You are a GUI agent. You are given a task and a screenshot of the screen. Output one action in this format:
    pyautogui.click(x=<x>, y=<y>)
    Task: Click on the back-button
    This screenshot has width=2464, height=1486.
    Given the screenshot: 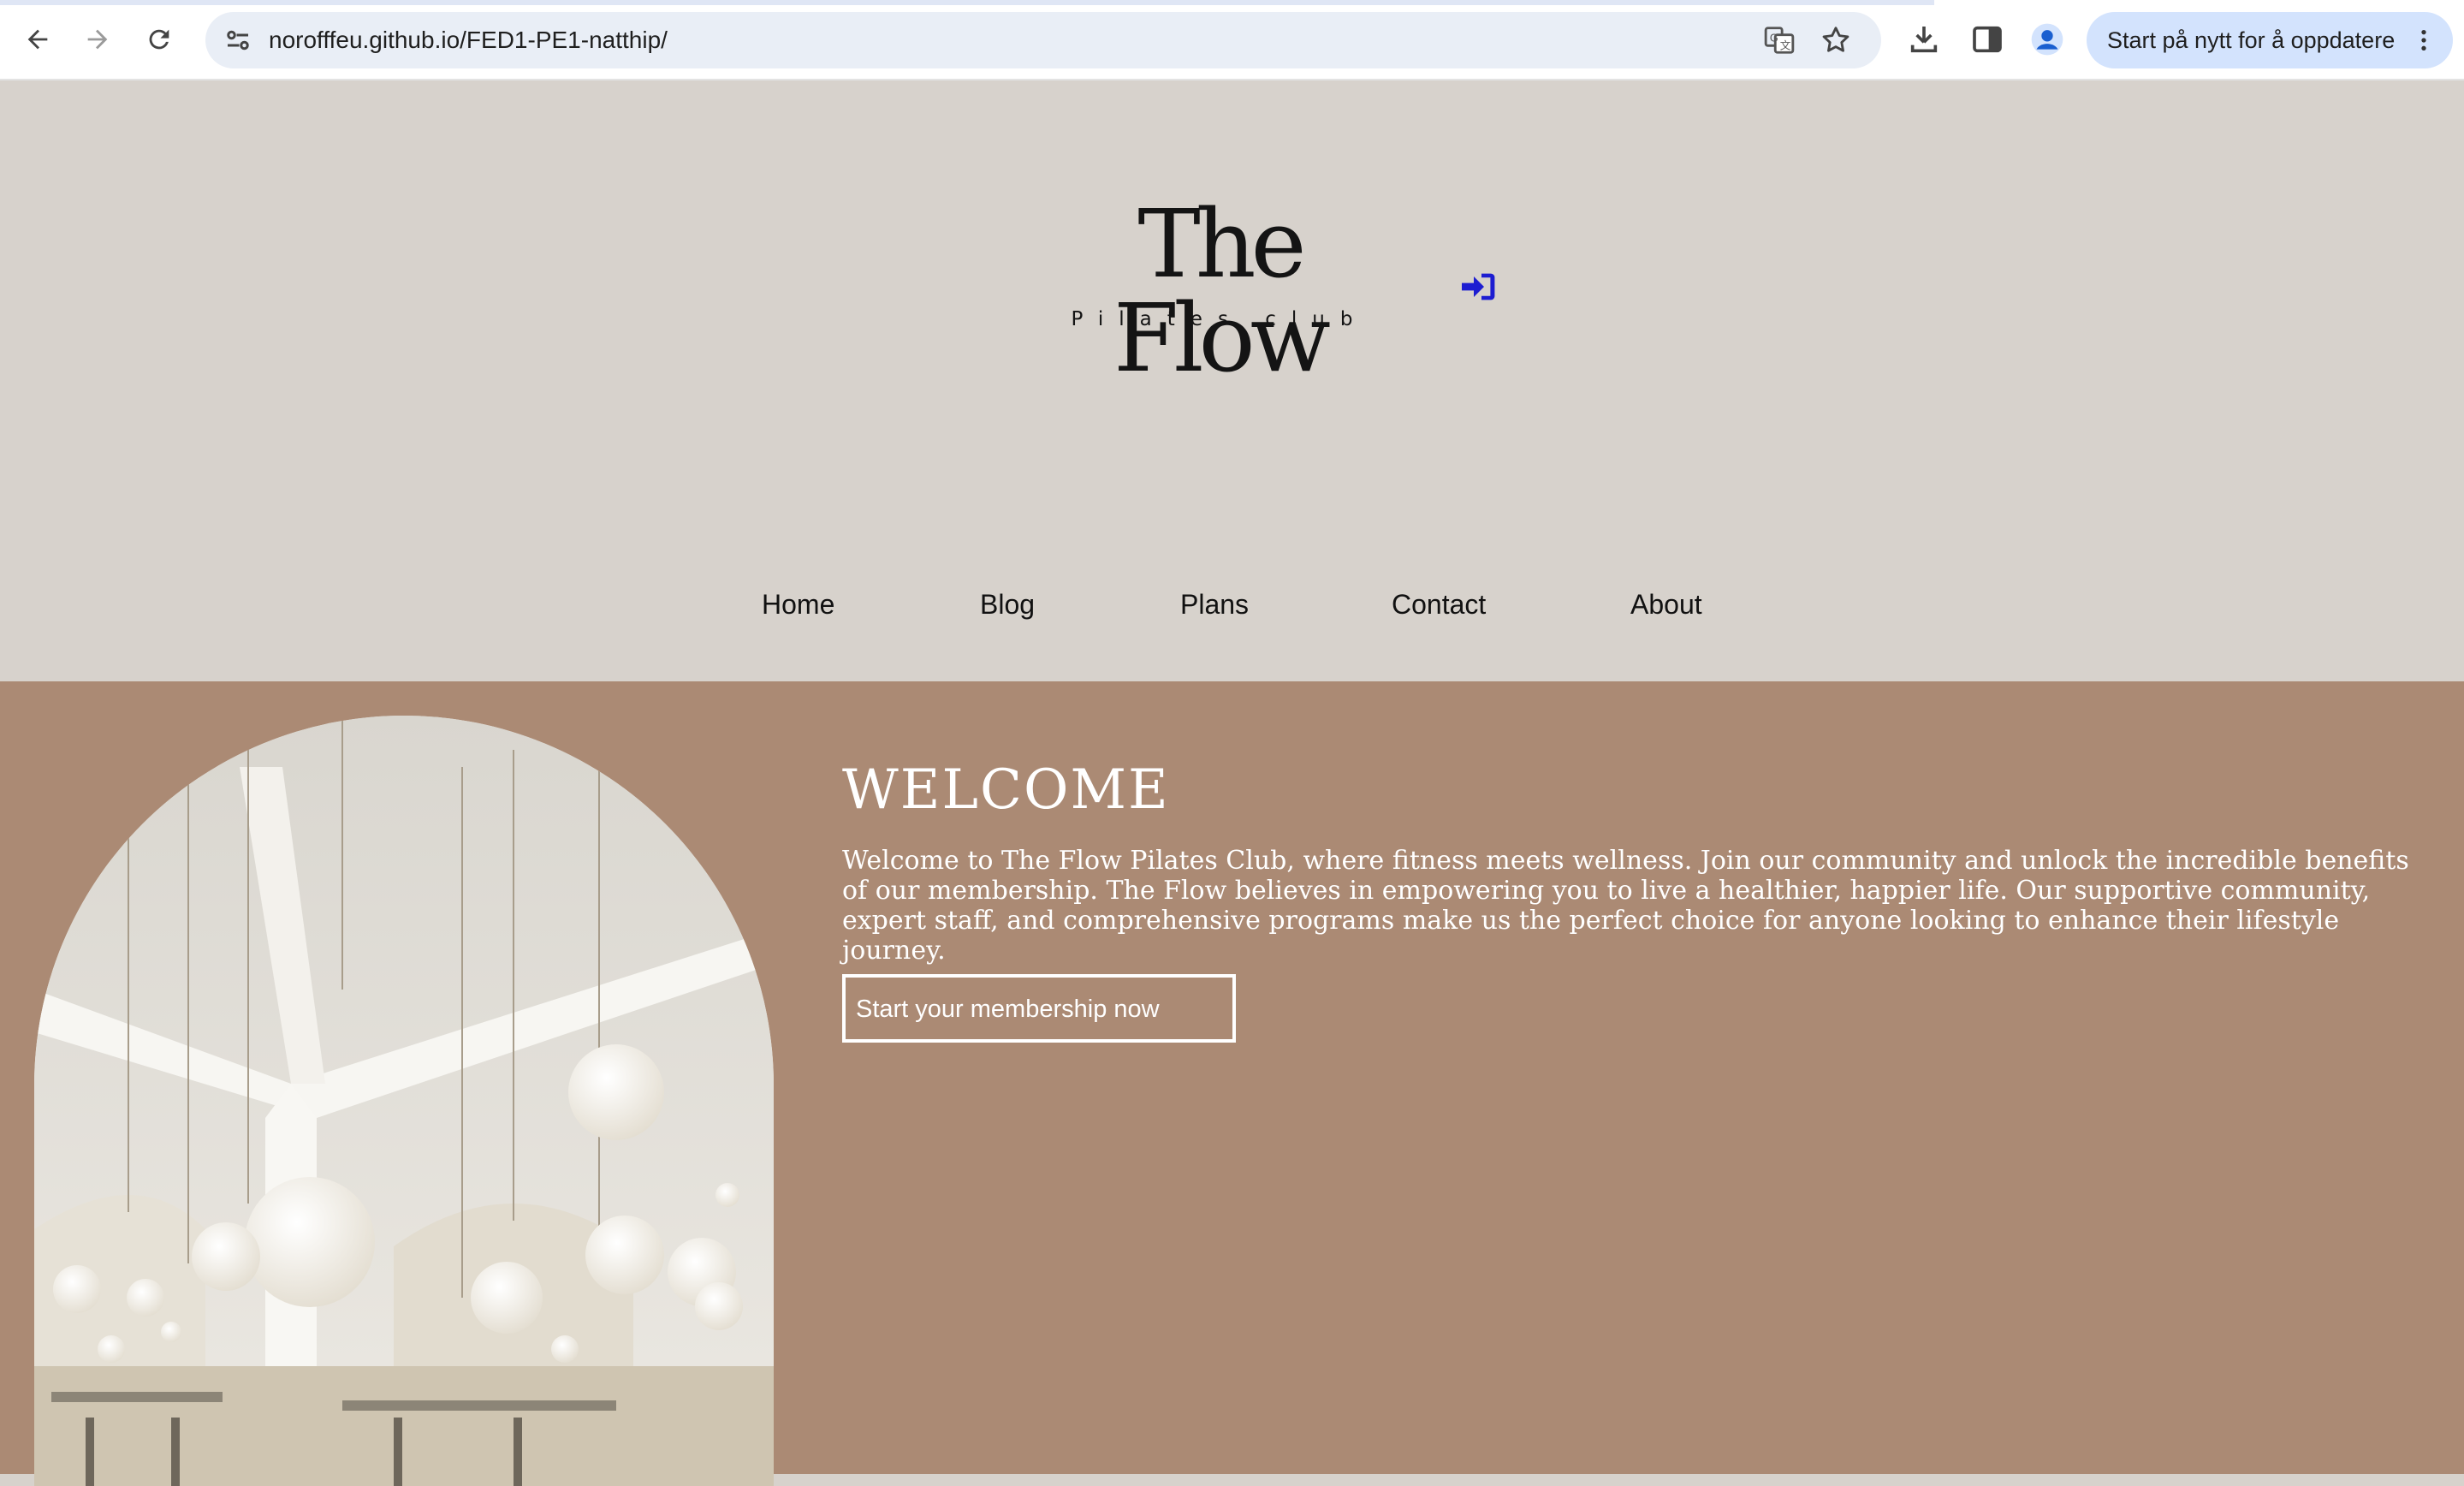 What is the action you would take?
    pyautogui.click(x=37, y=39)
    